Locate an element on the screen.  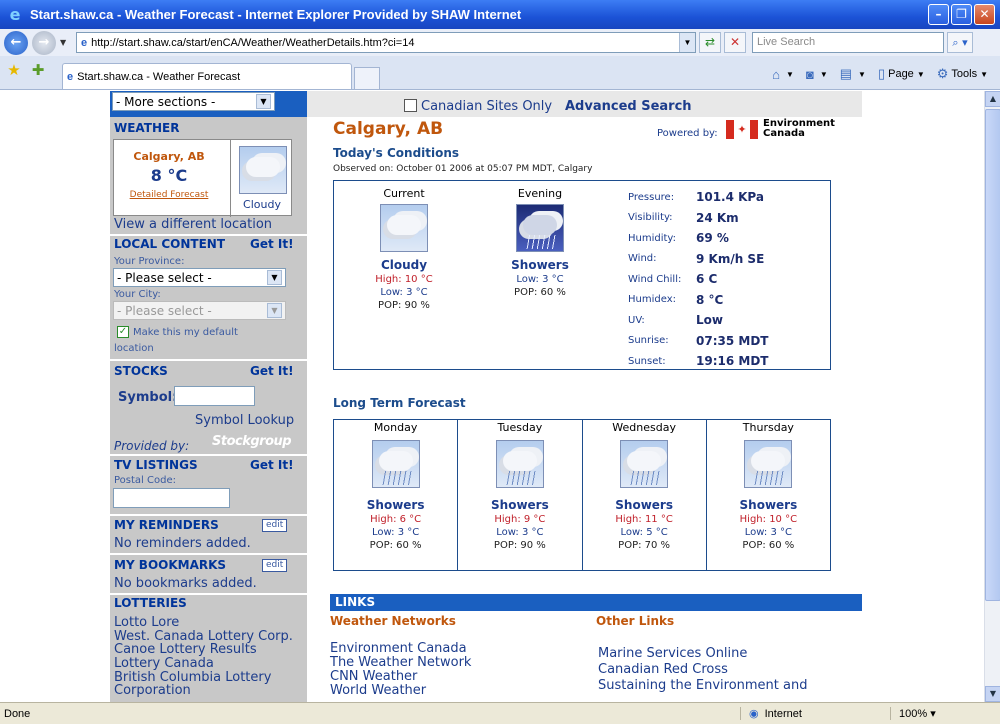
lotteries-heading: LOTTERIES is located at coordinates (150, 603).